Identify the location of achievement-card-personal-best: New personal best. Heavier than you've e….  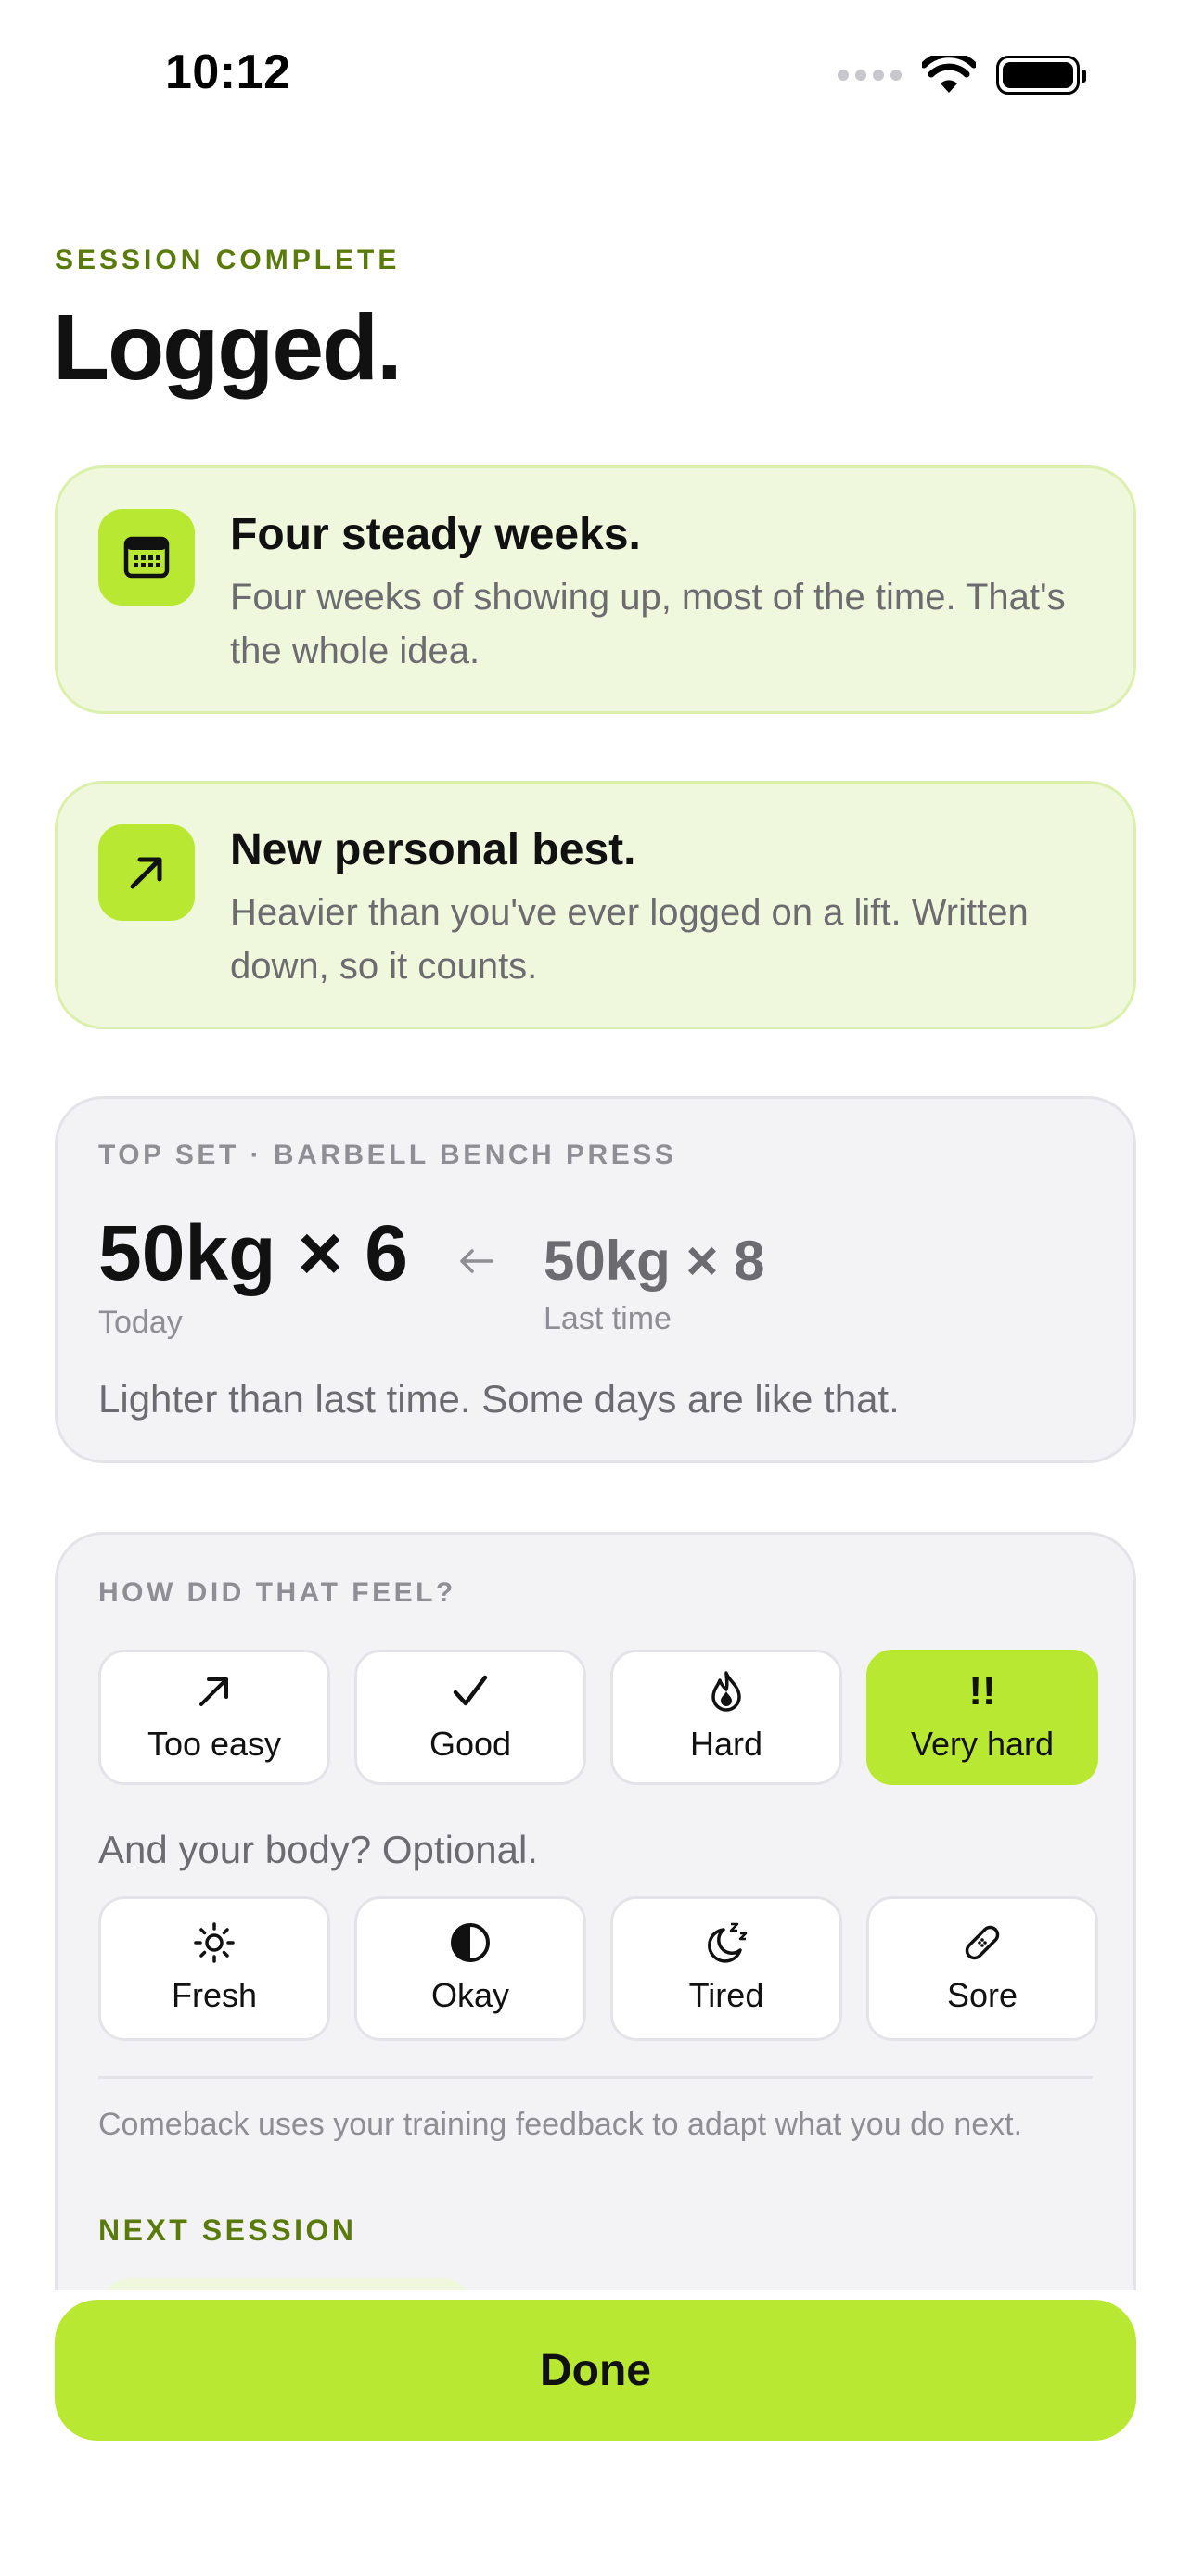
(595, 905).